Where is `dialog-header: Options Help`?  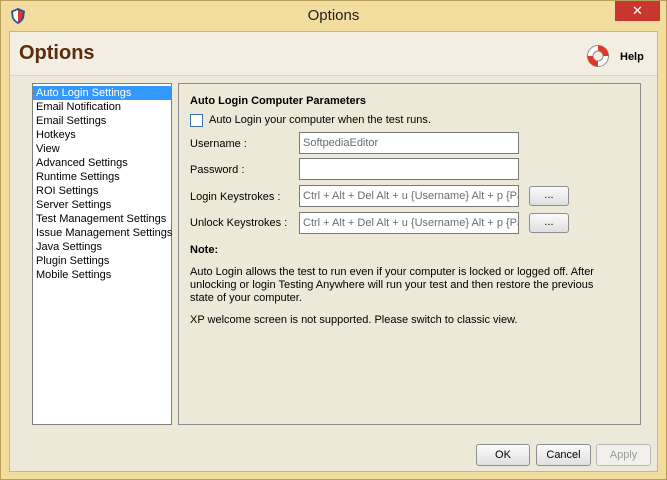 dialog-header: Options Help is located at coordinates (333, 54).